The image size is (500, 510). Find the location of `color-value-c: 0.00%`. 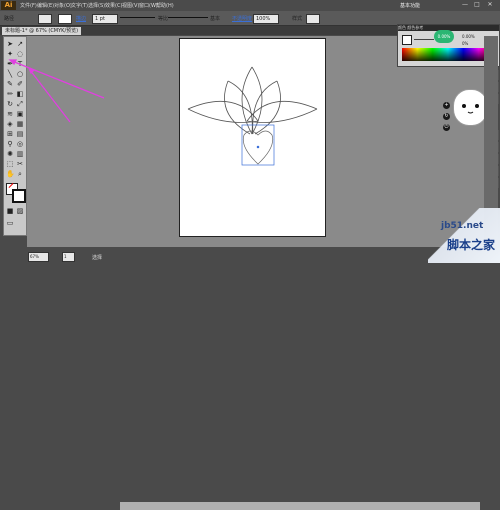

color-value-c: 0.00% is located at coordinates (468, 36).